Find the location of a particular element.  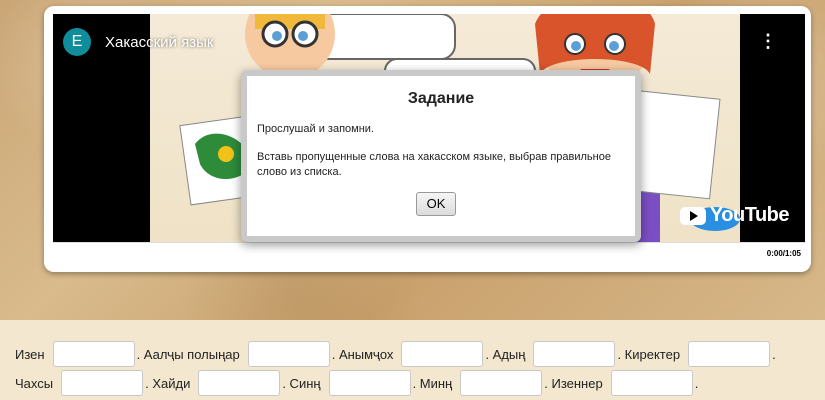

word-label: . Киректер is located at coordinates (649, 354).